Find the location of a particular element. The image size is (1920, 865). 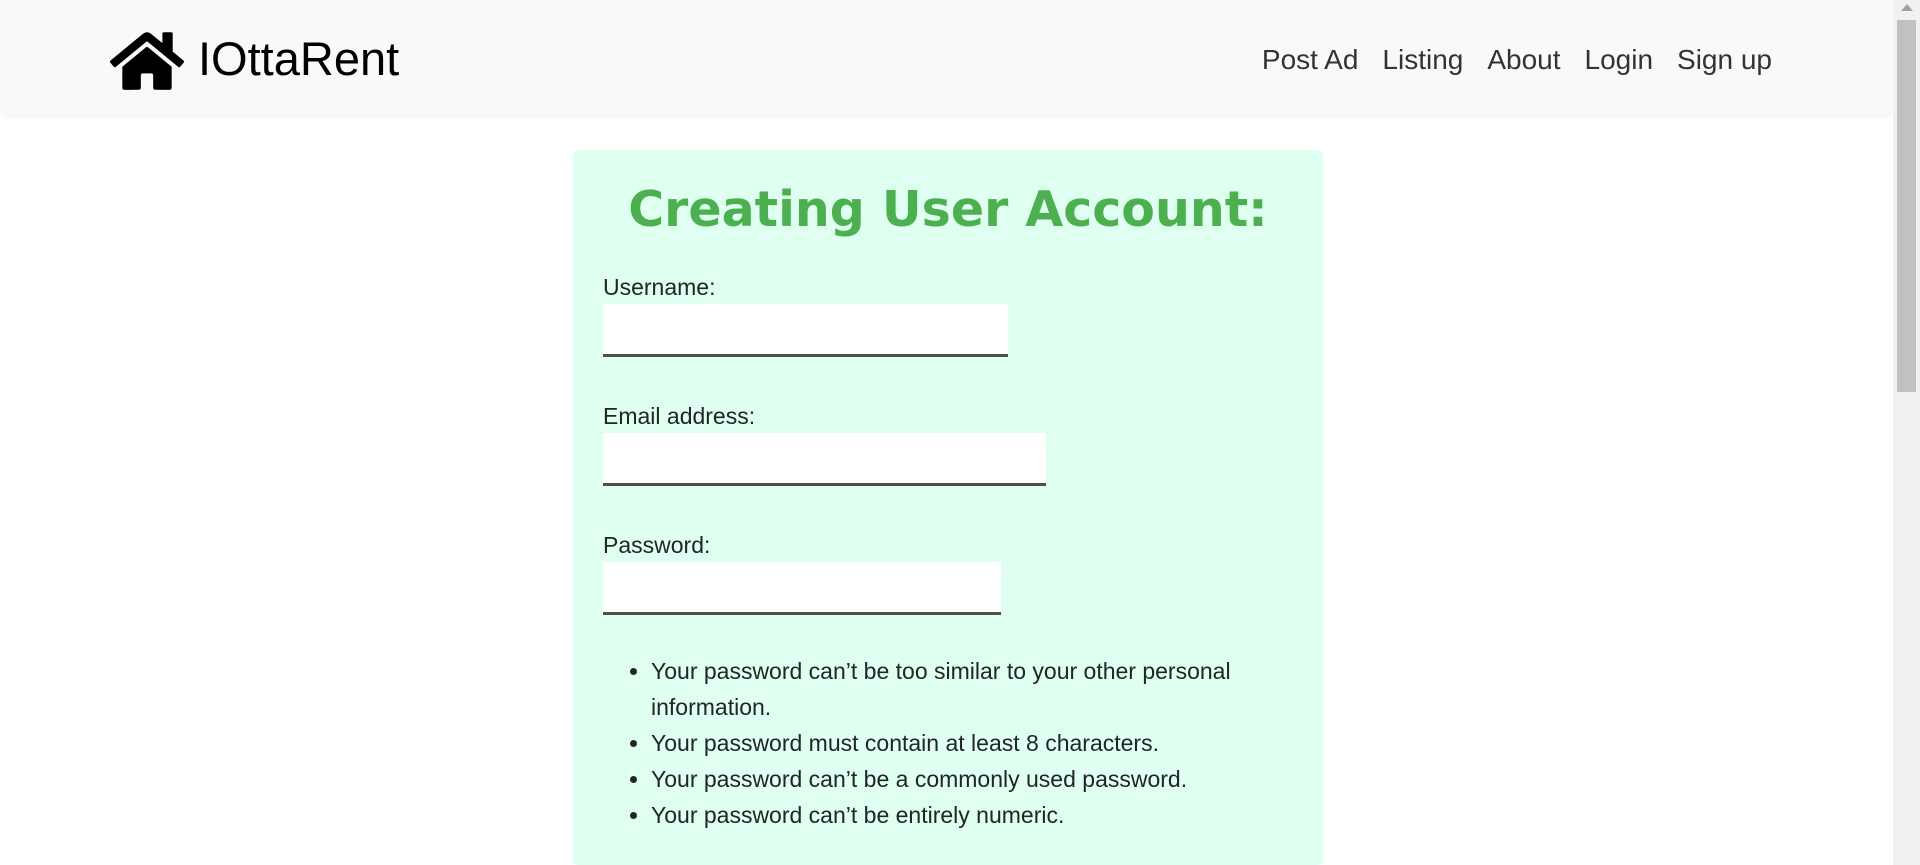

nav-link-post-ad: Post Ad is located at coordinates (1310, 60).